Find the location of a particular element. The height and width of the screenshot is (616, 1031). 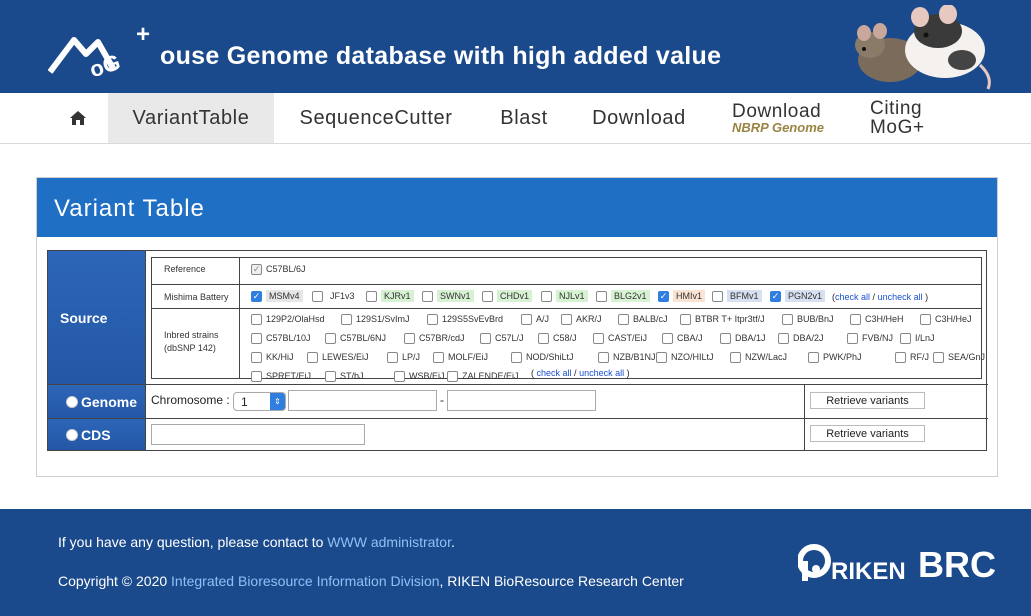

inbred-strain-checkbox: NZO/HILtJ is located at coordinates (685, 357).